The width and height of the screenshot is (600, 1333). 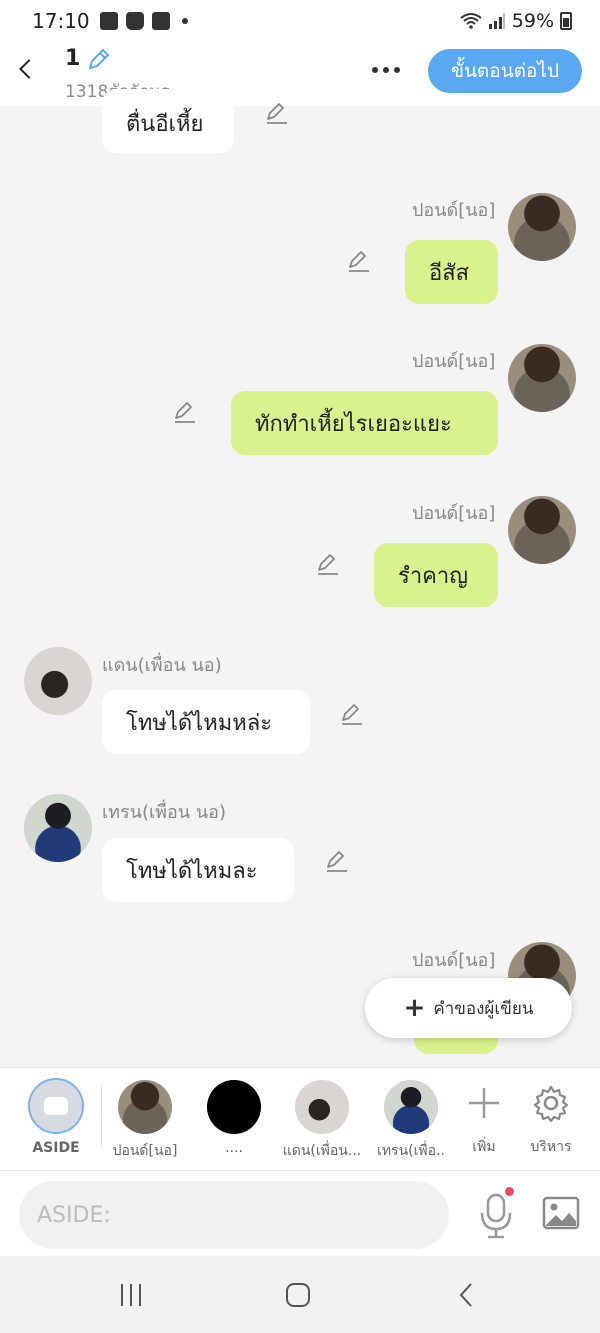 I want to click on chat-message: ตื่นอีเหี้ย, so click(x=168, y=121).